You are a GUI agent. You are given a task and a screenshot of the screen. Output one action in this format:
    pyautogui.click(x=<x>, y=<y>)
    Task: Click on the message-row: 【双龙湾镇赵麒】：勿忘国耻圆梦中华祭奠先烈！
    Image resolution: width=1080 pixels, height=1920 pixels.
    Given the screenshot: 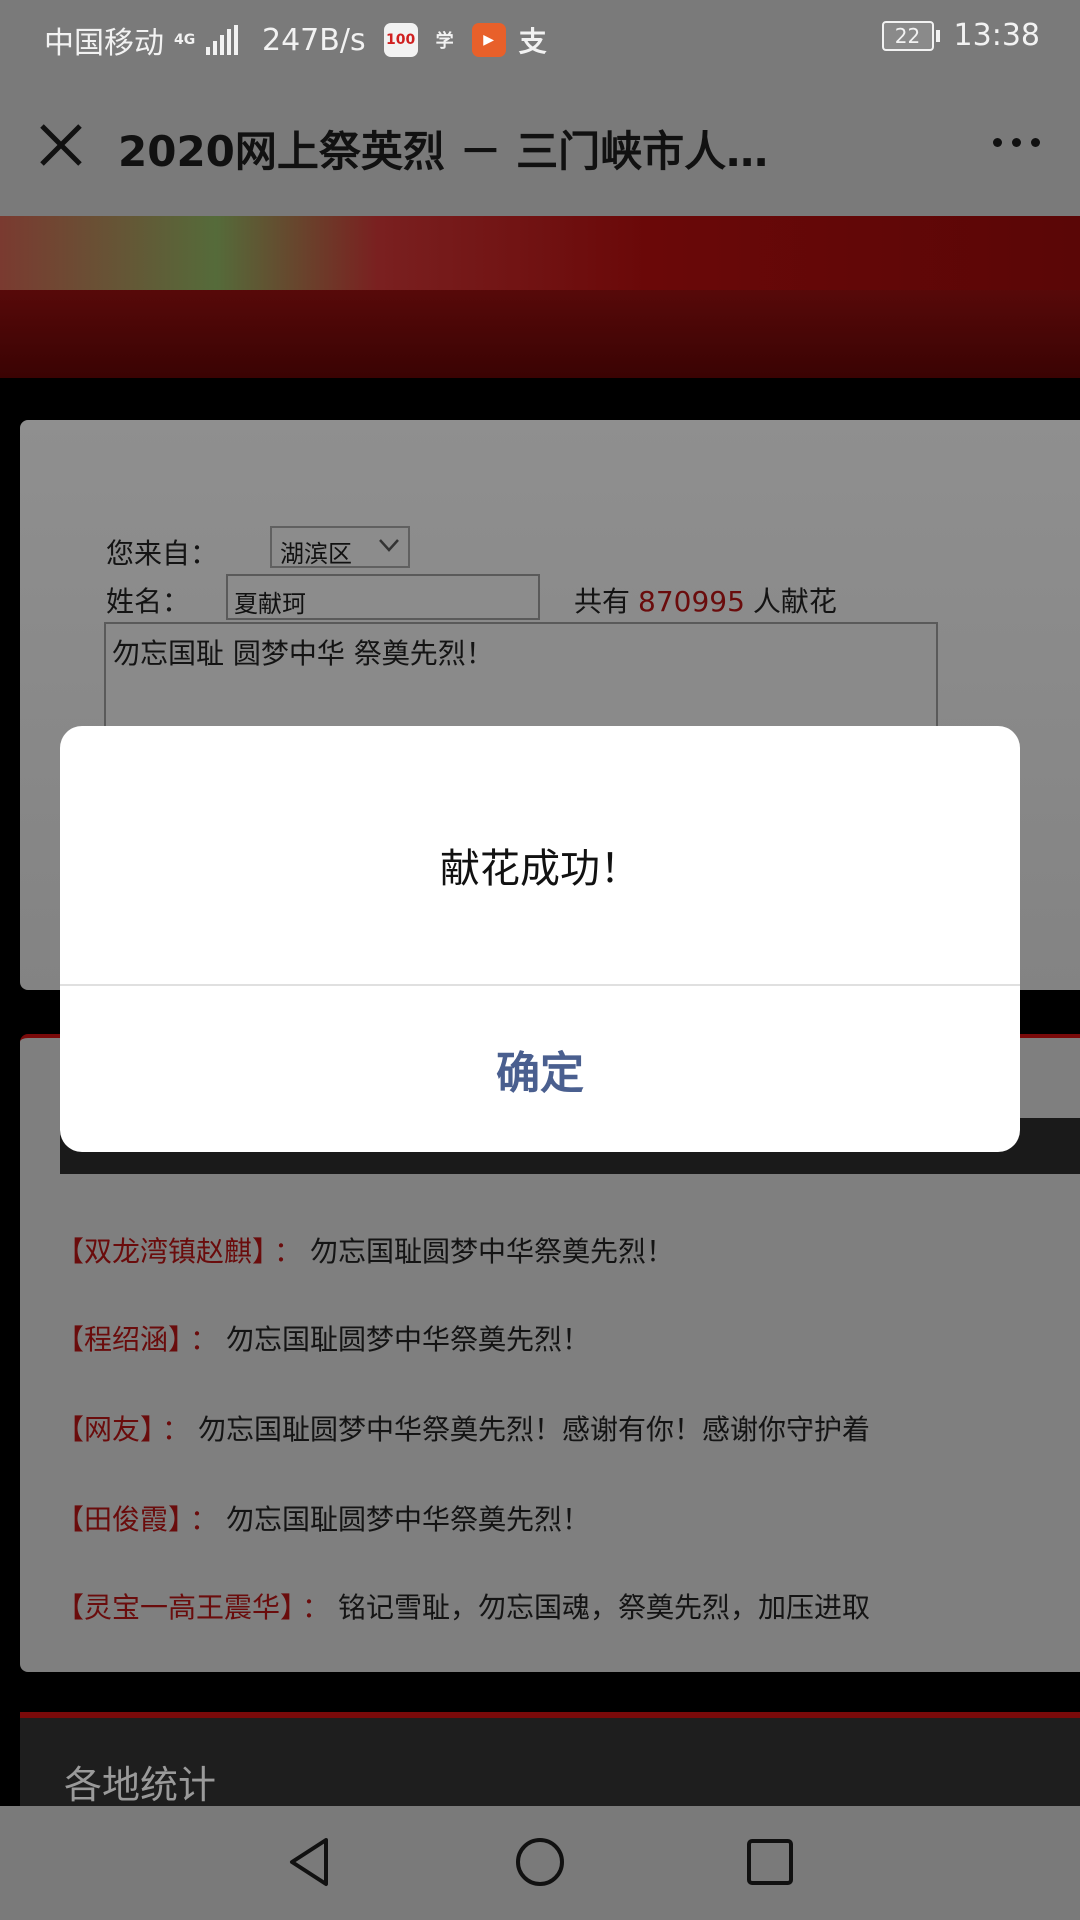 What is the action you would take?
    pyautogui.click(x=365, y=1250)
    